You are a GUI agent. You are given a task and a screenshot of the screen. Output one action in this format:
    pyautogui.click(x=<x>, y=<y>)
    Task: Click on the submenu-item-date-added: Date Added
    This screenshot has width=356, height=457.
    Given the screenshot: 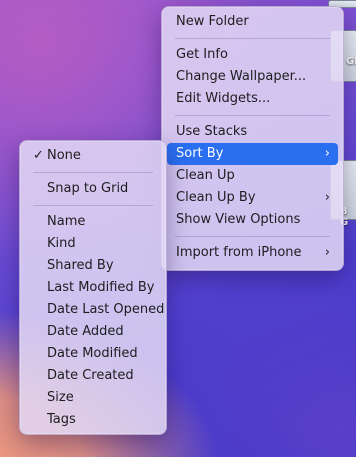 What is the action you would take?
    pyautogui.click(x=93, y=332)
    